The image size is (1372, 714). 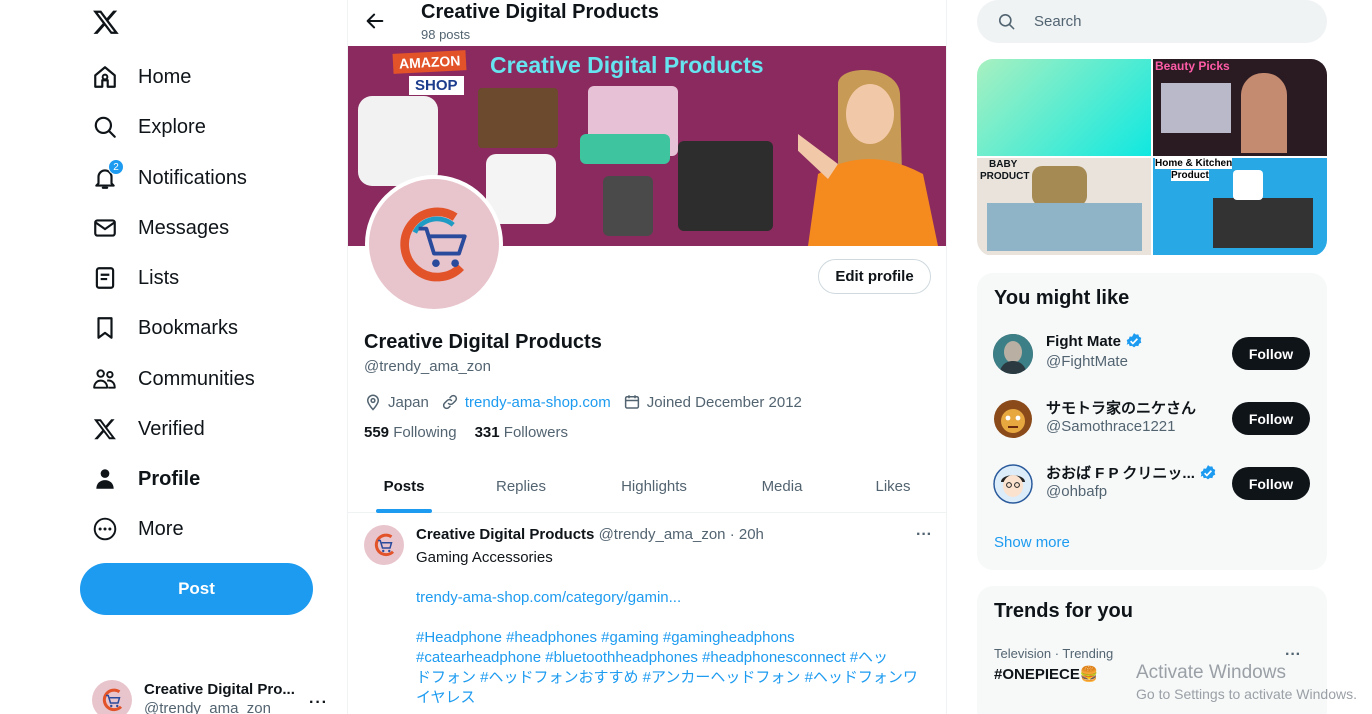 I want to click on watermark-subtitle: Go to Settings to activate Windows., so click(x=1246, y=694).